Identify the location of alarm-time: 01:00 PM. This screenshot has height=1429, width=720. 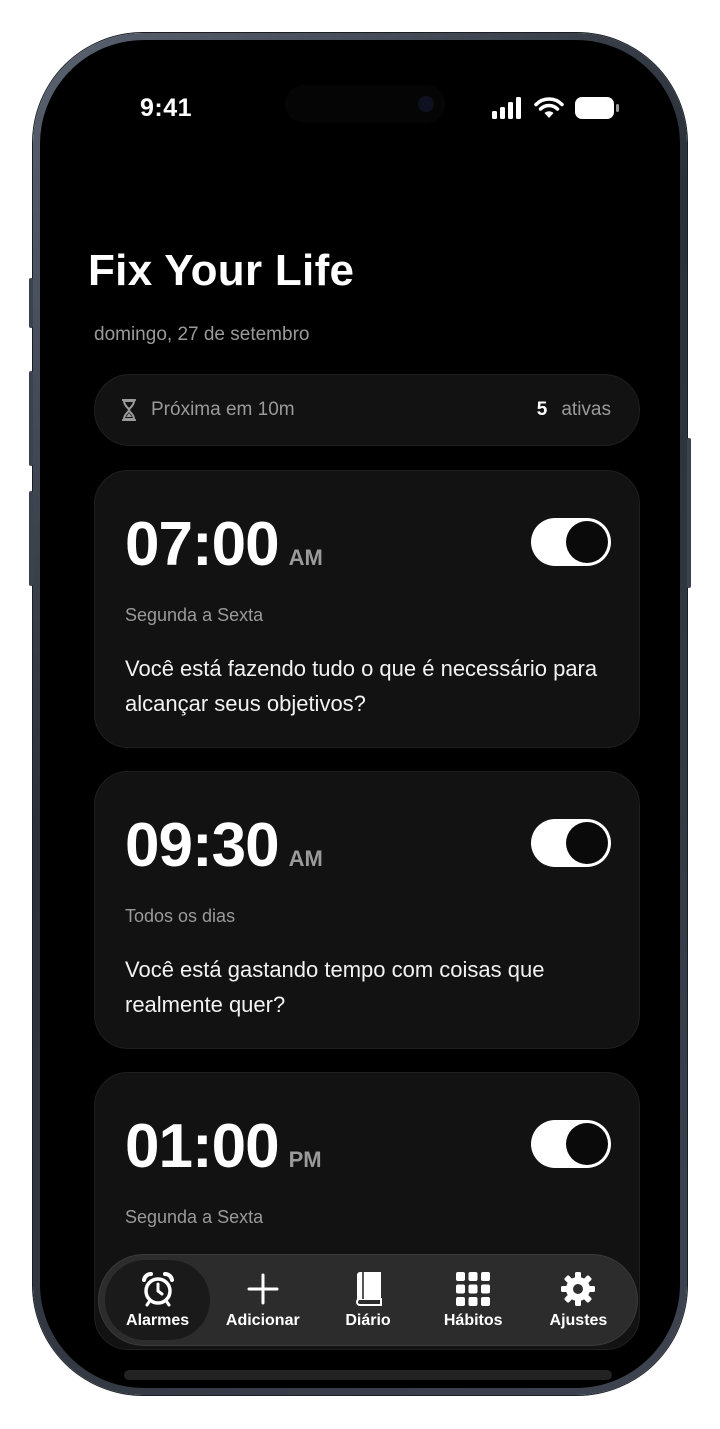
(223, 1146).